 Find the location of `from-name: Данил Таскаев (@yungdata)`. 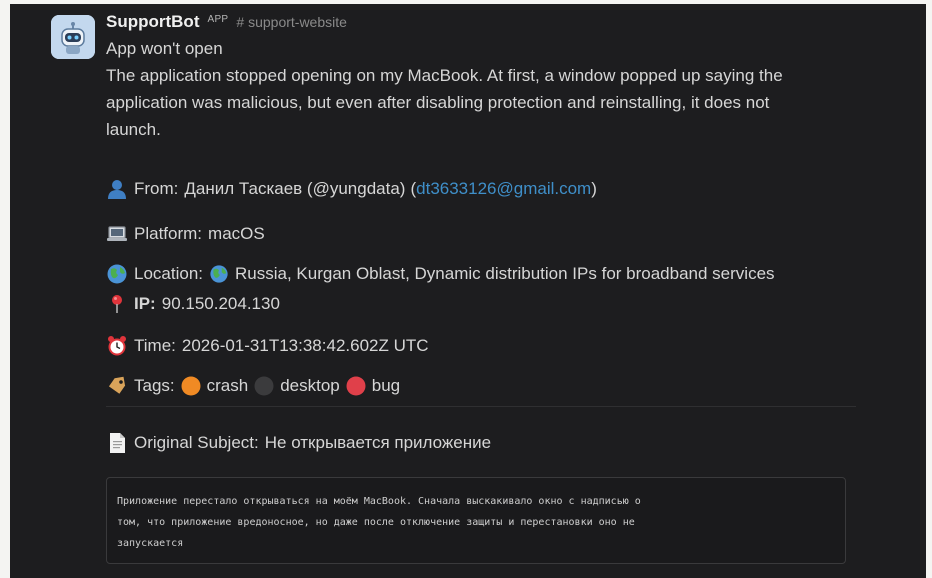

from-name: Данил Таскаев (@yungdata) is located at coordinates (295, 188).